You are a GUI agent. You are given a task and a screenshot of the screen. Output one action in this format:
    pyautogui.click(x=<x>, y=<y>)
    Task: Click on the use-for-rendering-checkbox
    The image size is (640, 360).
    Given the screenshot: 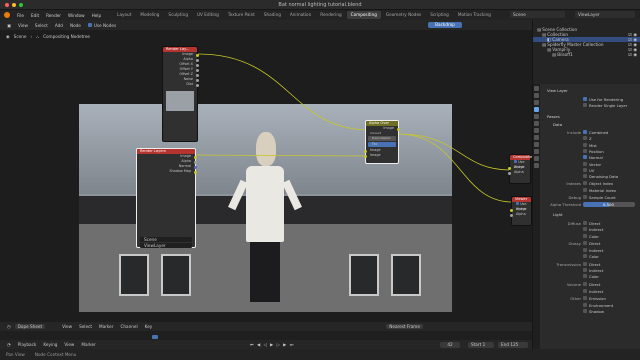 What is the action you would take?
    pyautogui.click(x=585, y=99)
    